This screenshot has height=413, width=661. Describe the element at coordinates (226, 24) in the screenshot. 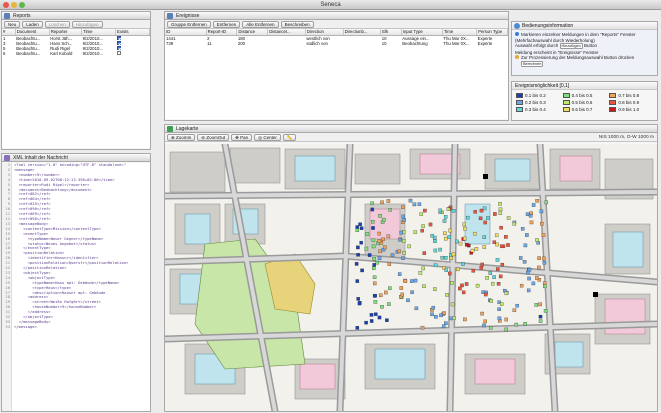

I see `remove-event-button: Entfernen` at that location.